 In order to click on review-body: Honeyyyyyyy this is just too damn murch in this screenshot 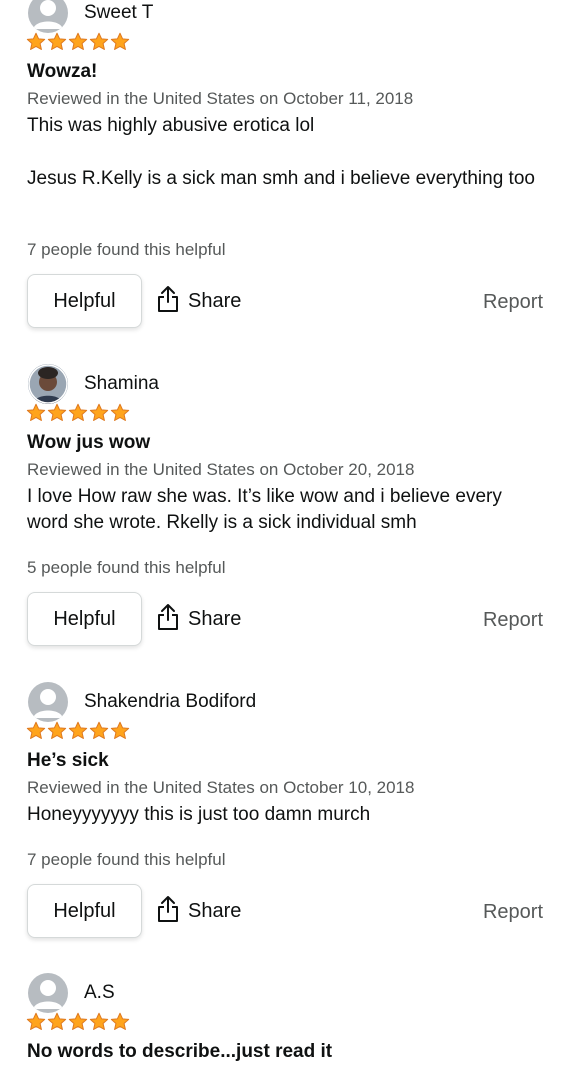, I will do `click(287, 815)`.